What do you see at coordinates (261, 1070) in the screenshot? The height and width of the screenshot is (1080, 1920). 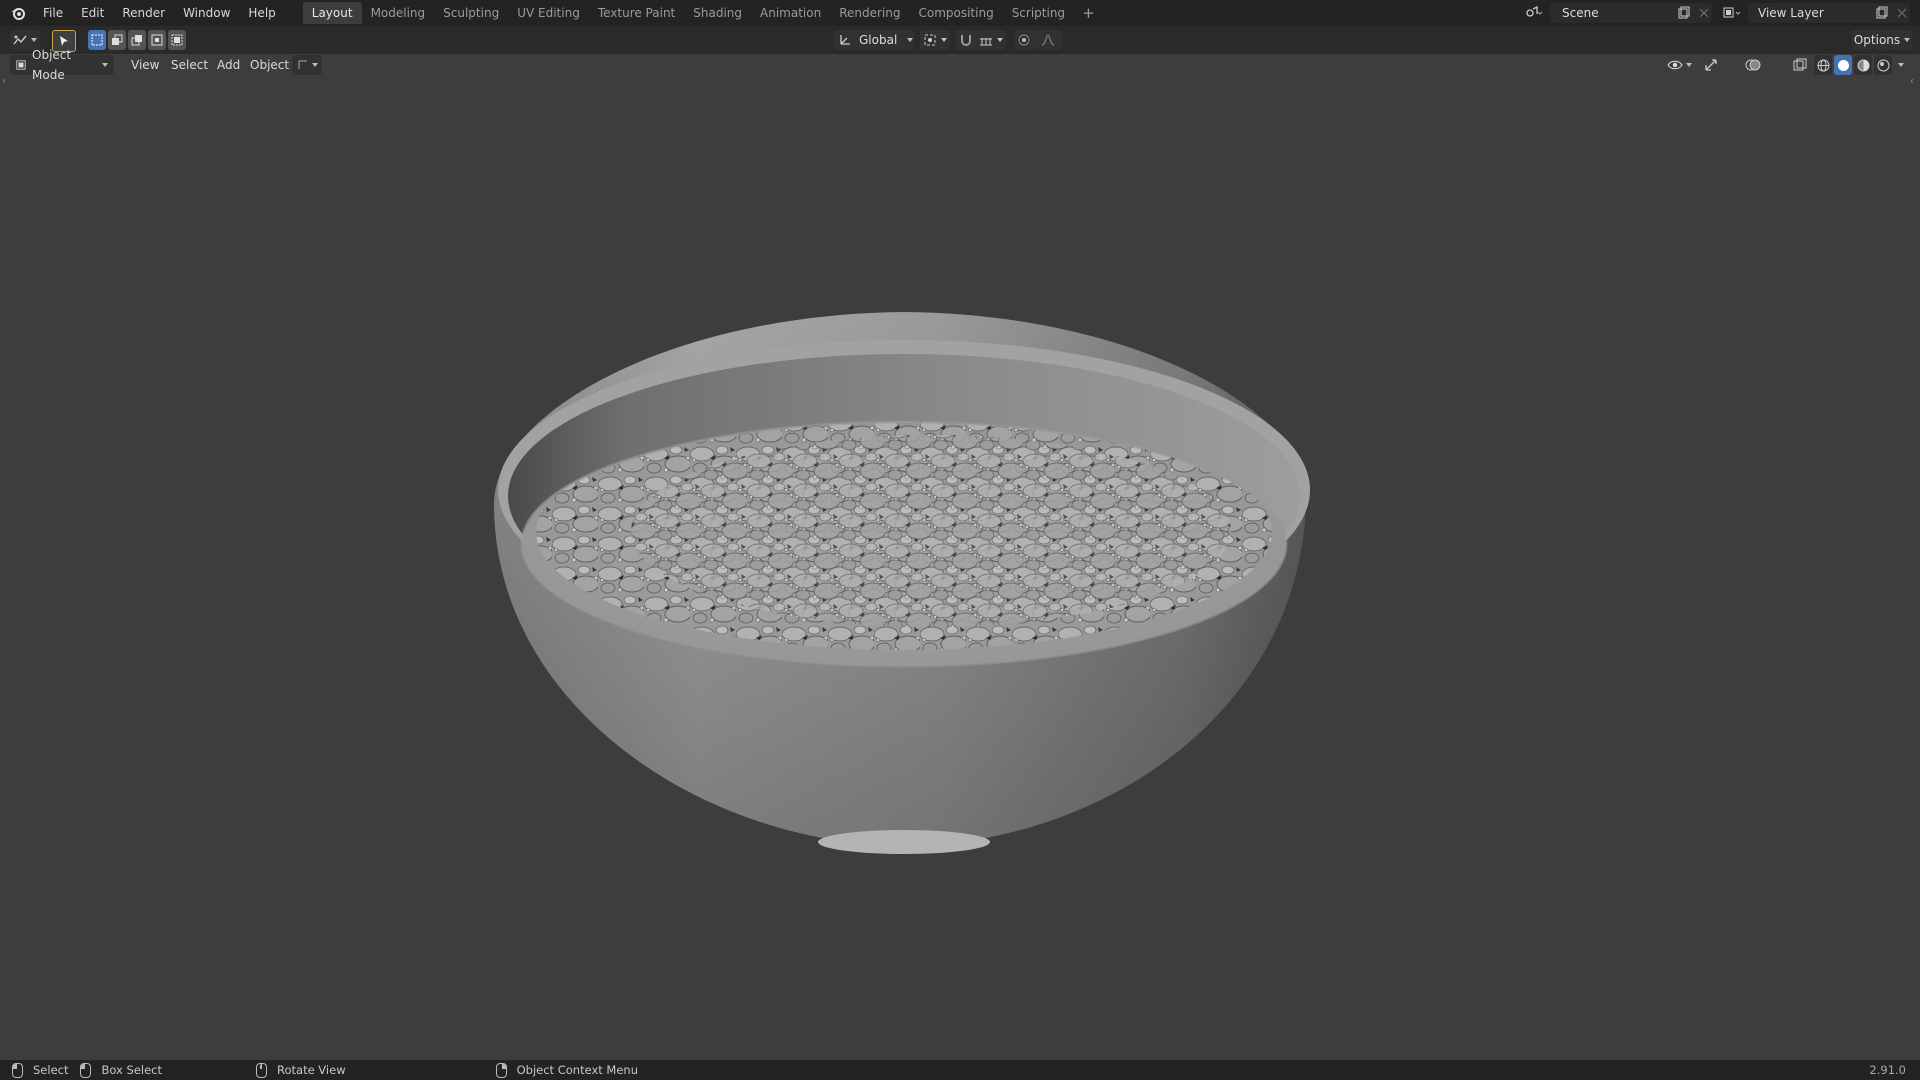 I see `mouse-middle-icon` at bounding box center [261, 1070].